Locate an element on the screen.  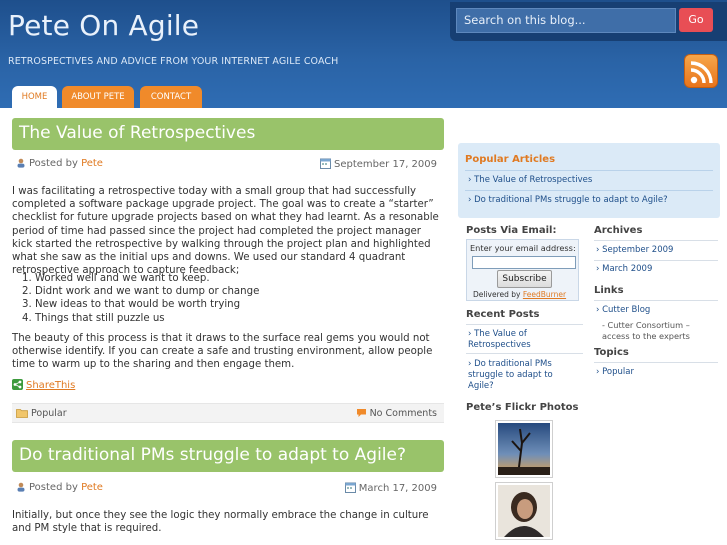
post-meta: Posted by Pete March 17, 2009 is located at coordinates (228, 489).